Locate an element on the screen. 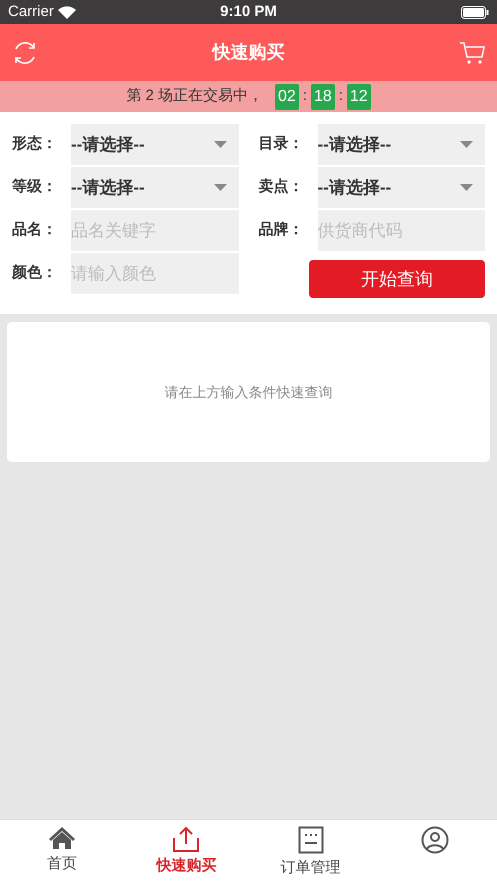 The width and height of the screenshot is (497, 883). countdown-digit: 02 is located at coordinates (286, 97).